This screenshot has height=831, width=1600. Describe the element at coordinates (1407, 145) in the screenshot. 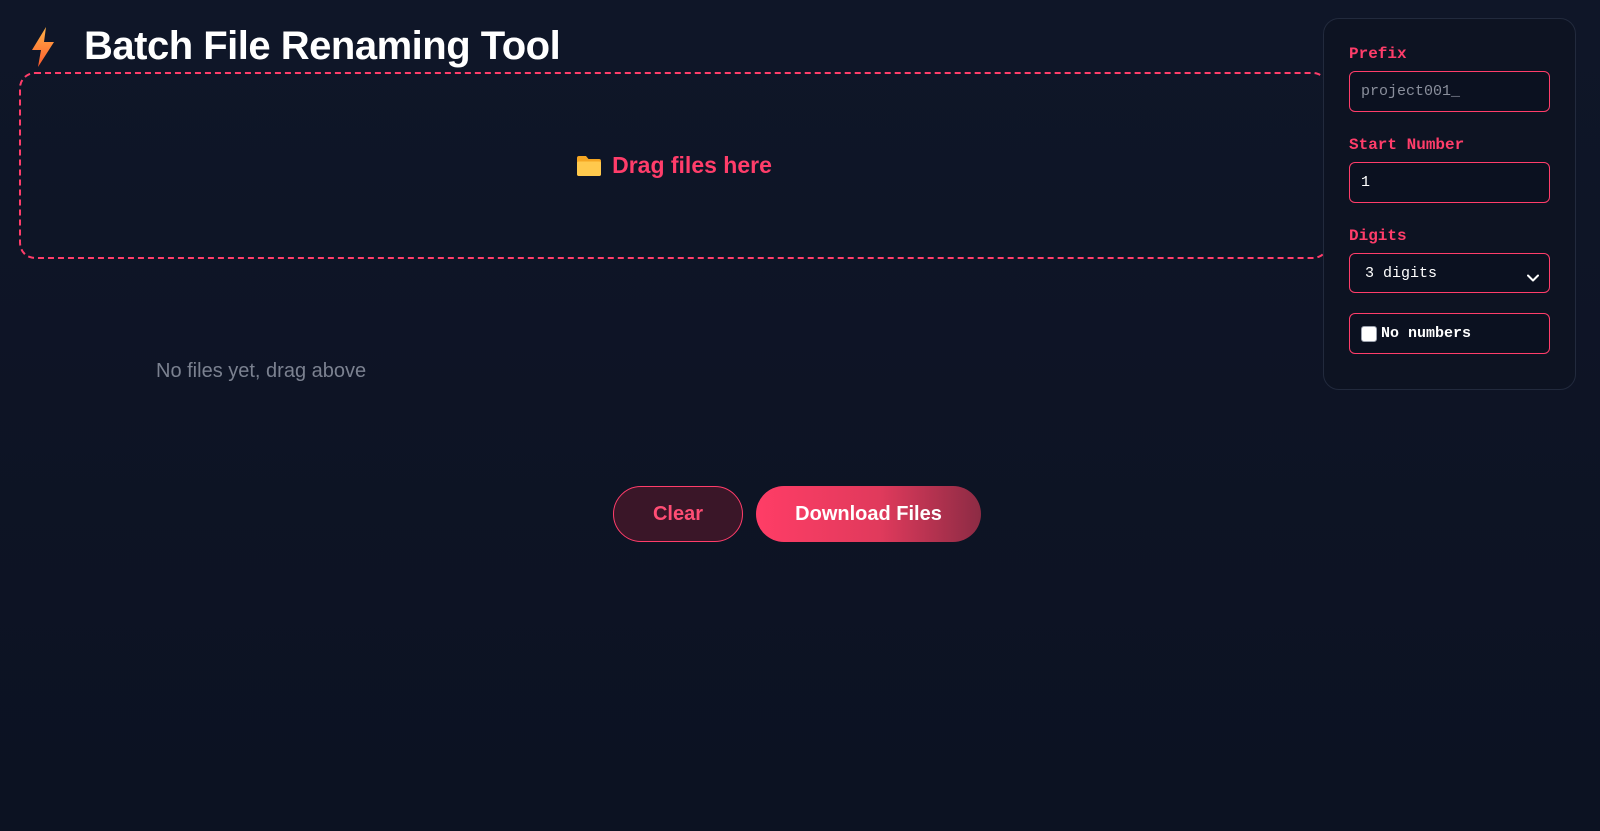

I see `start-number-label: Start Number` at that location.